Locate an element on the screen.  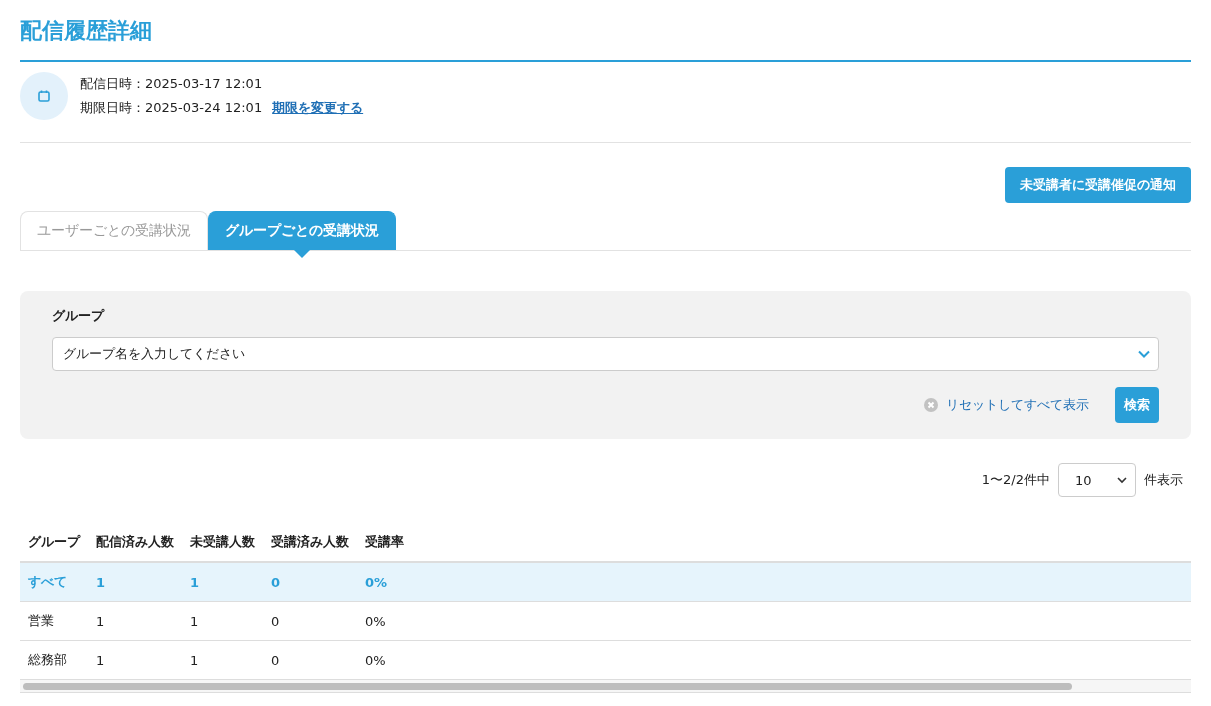
notify-button: 未受講者に受講催促の通知 is located at coordinates (1098, 185).